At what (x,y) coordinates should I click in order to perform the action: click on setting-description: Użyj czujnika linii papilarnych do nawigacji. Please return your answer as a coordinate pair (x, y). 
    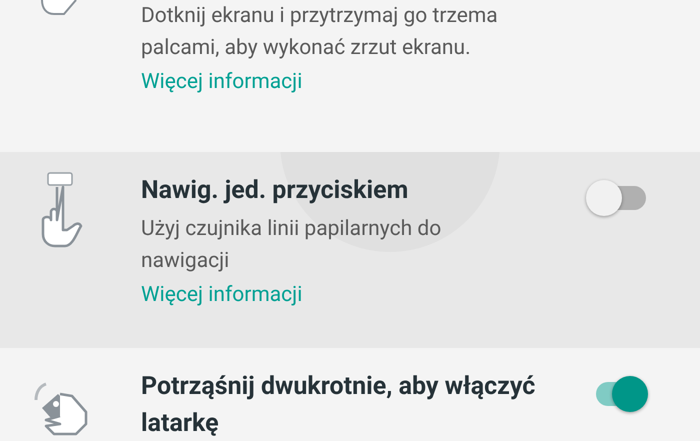
    Looking at the image, I should click on (291, 245).